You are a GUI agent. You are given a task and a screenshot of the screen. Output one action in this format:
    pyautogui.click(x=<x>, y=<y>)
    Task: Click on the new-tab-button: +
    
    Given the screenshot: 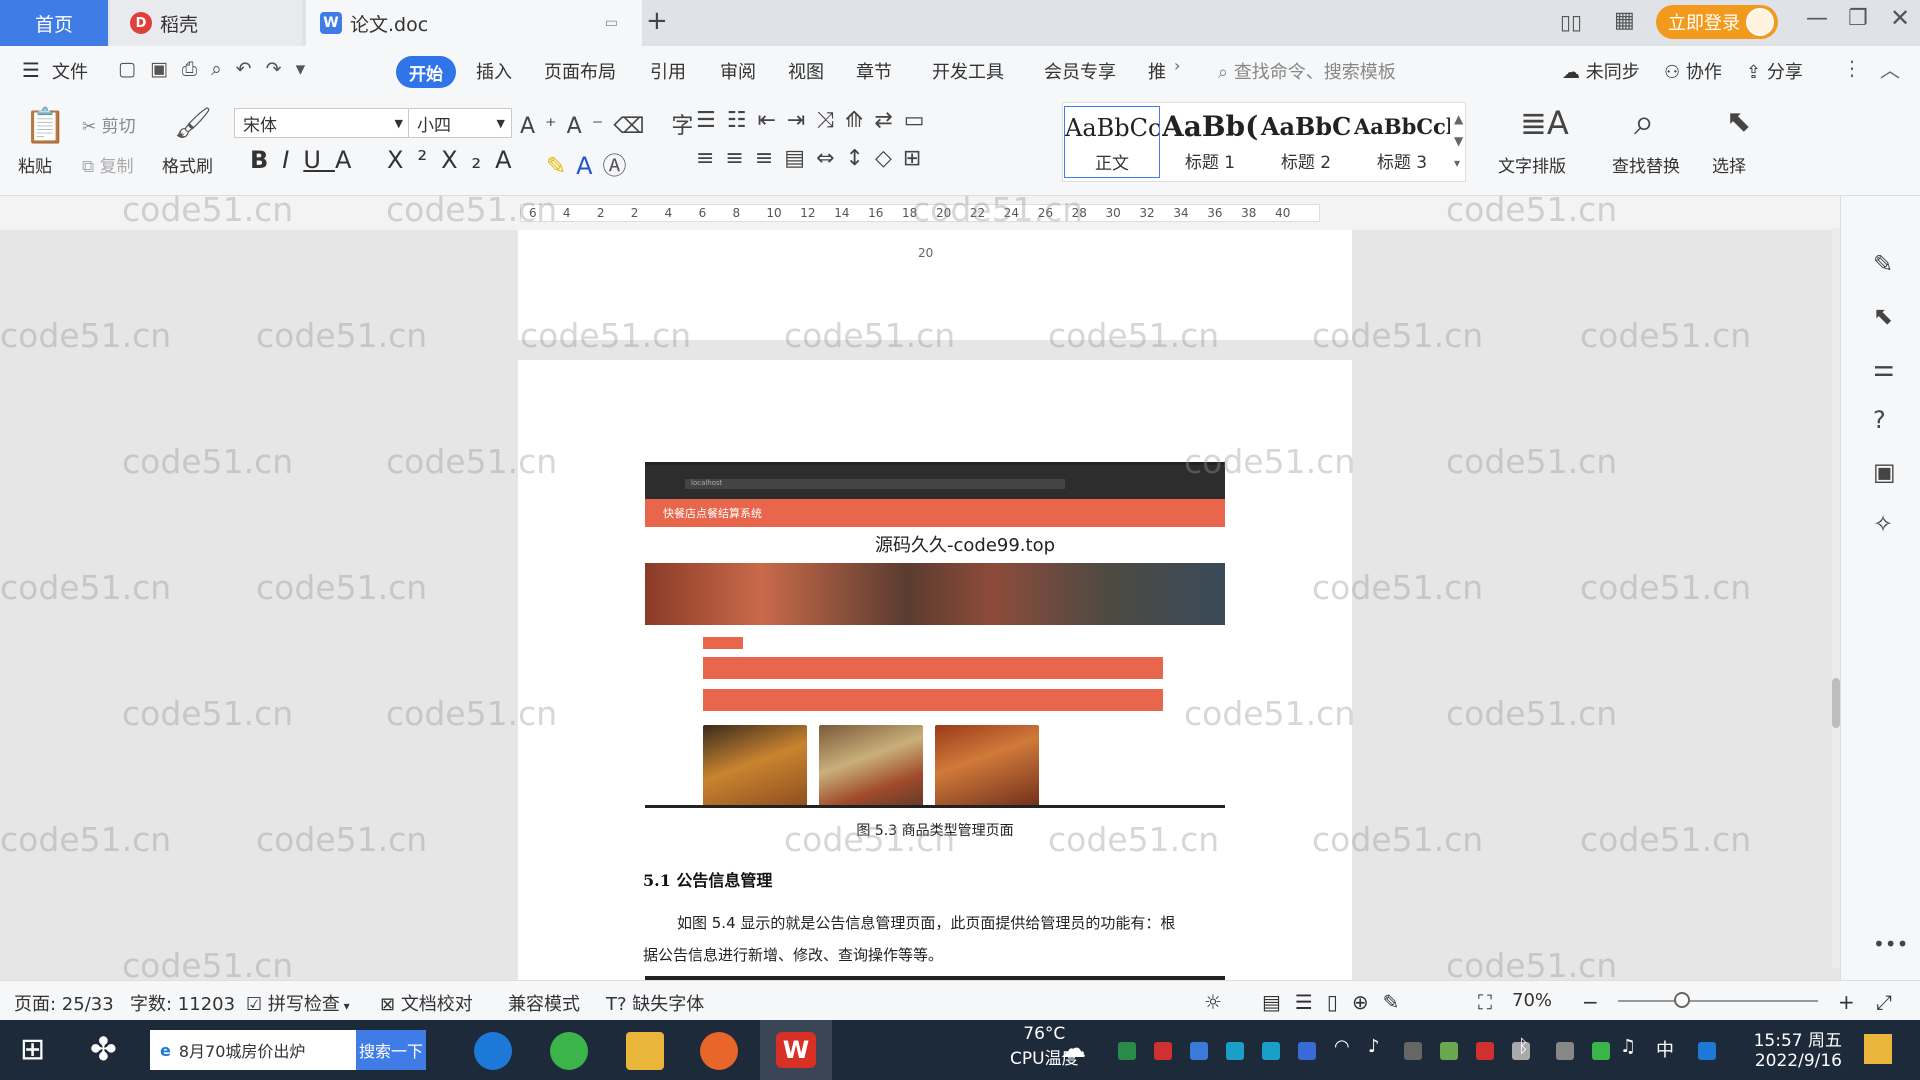 What is the action you would take?
    pyautogui.click(x=657, y=21)
    